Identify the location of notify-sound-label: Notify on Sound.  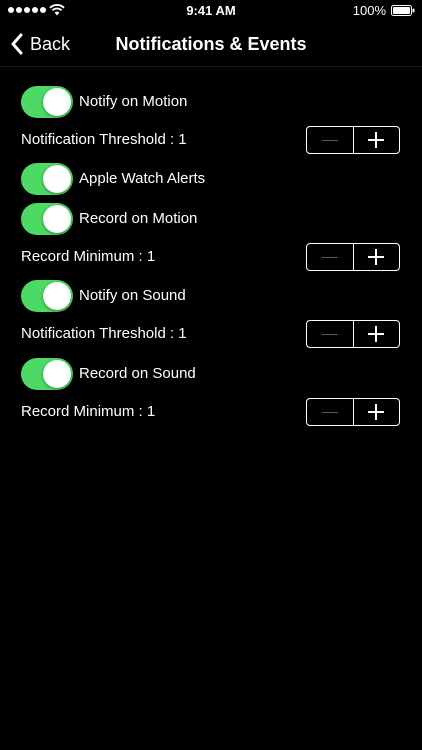
(132, 295).